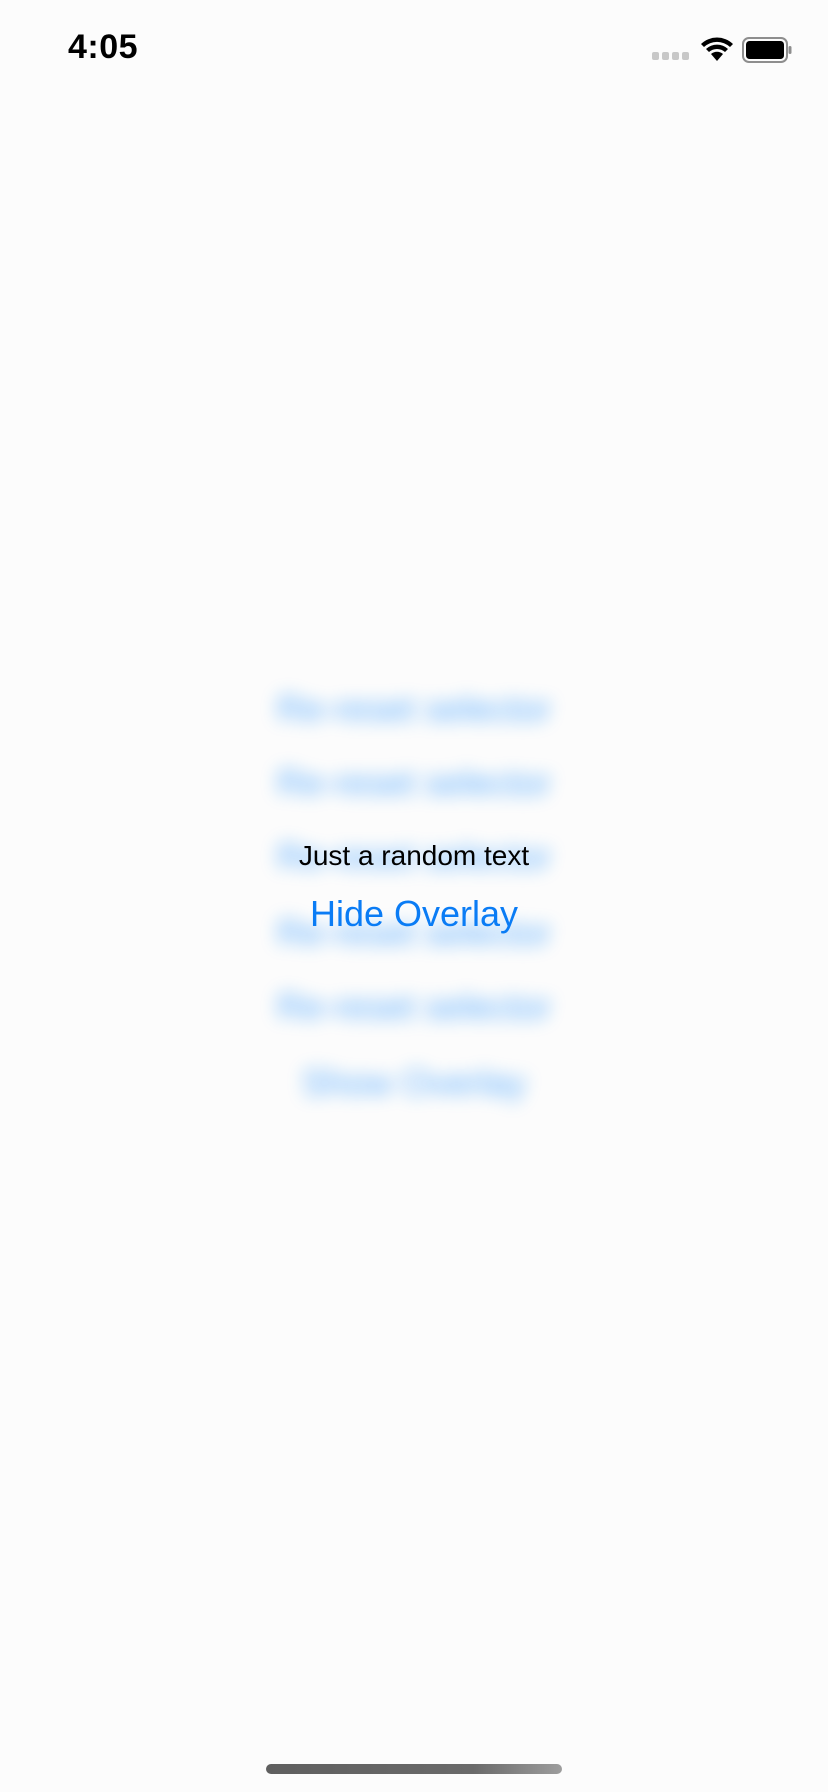 The image size is (828, 1792). What do you see at coordinates (414, 1082) in the screenshot?
I see `background-show-overlay-button: Show Overlay` at bounding box center [414, 1082].